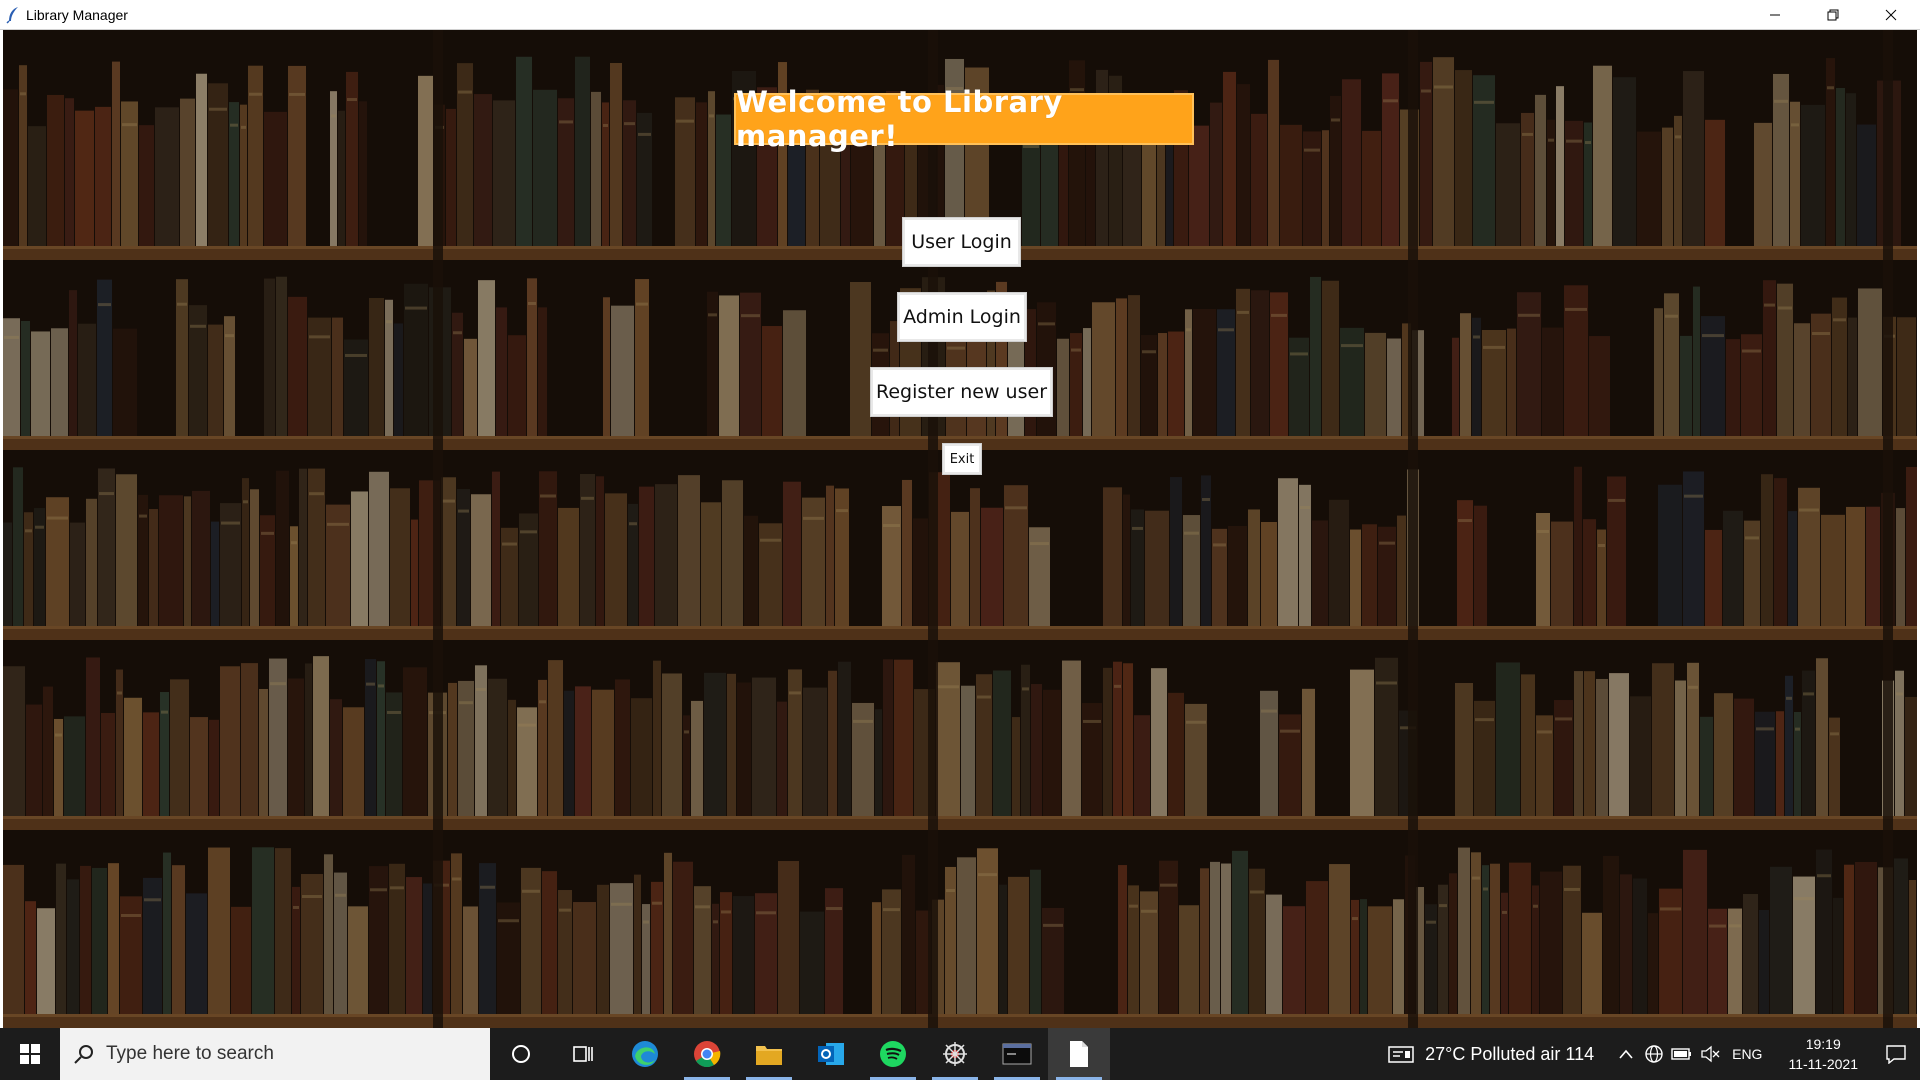 This screenshot has height=1080, width=1920. I want to click on user-login-button: User Login, so click(961, 242).